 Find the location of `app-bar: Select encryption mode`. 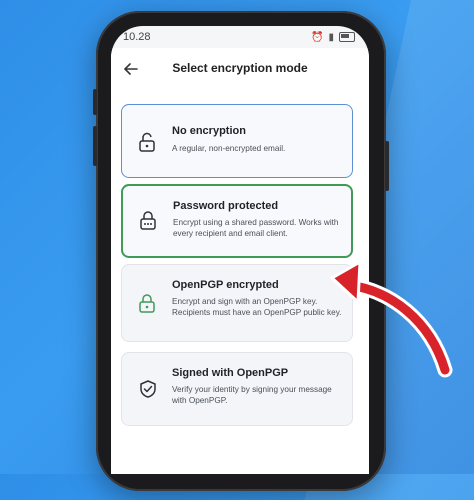

app-bar: Select encryption mode is located at coordinates (240, 68).